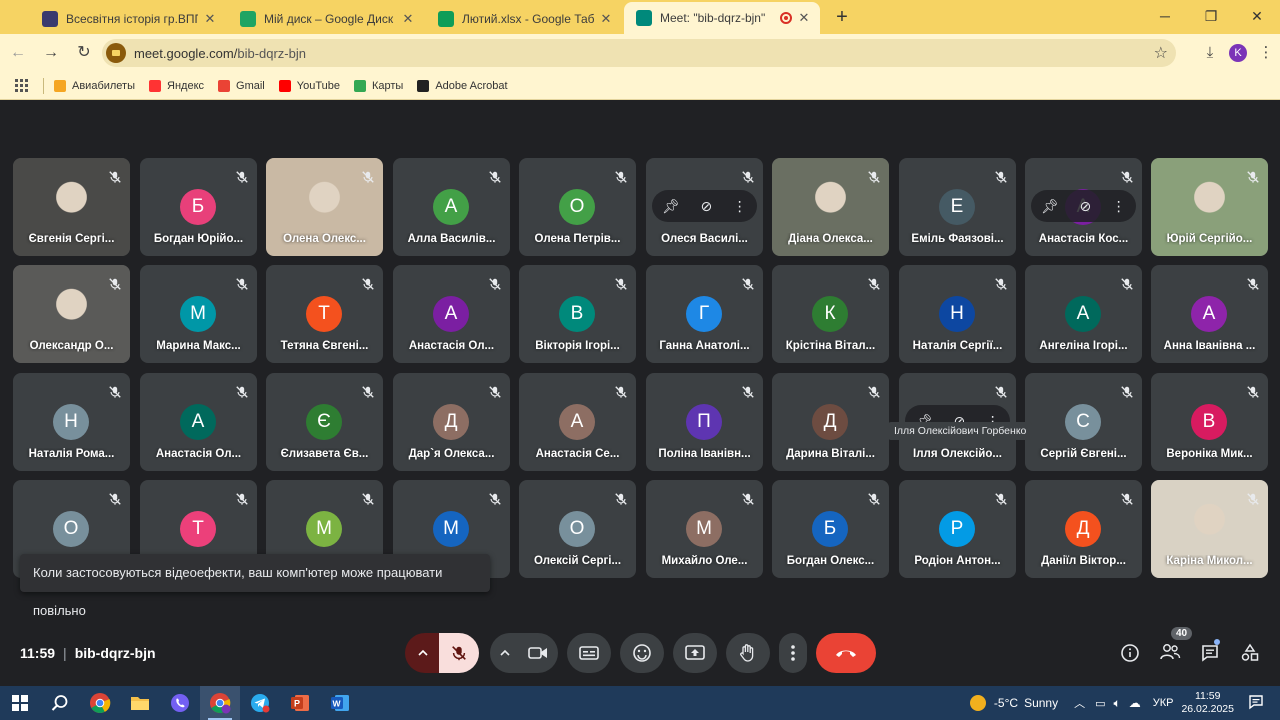 The image size is (1280, 720). Describe the element at coordinates (326, 19) in the screenshot. I see `browser-tab: Мій диск – Google Диск ✕` at that location.